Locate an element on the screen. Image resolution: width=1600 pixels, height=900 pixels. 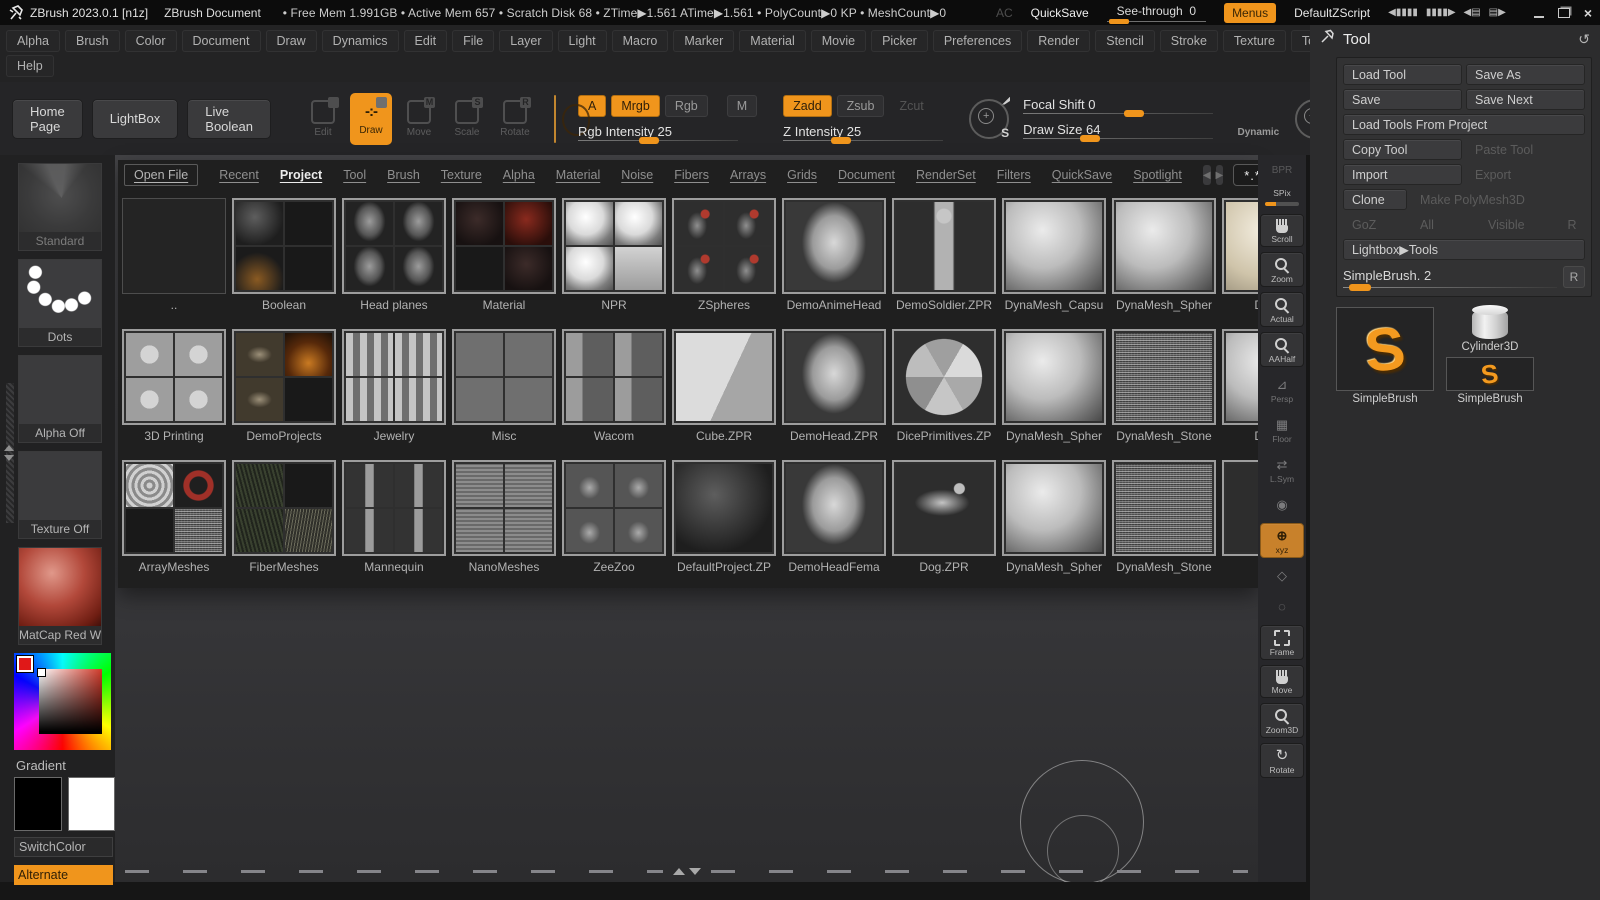
lightbox-tab: Tool is located at coordinates (354, 175).